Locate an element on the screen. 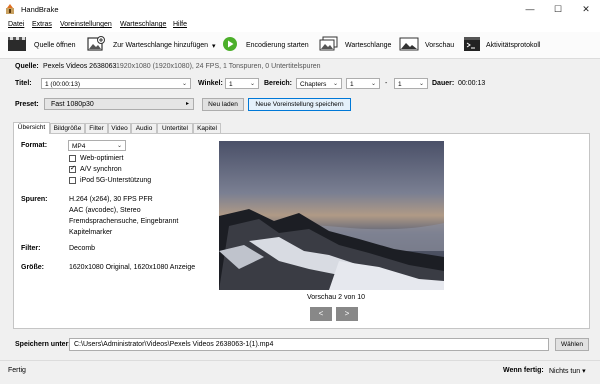 The width and height of the screenshot is (600, 384). activity-log-button: Aktivitätsprotokoll is located at coordinates (515, 45).